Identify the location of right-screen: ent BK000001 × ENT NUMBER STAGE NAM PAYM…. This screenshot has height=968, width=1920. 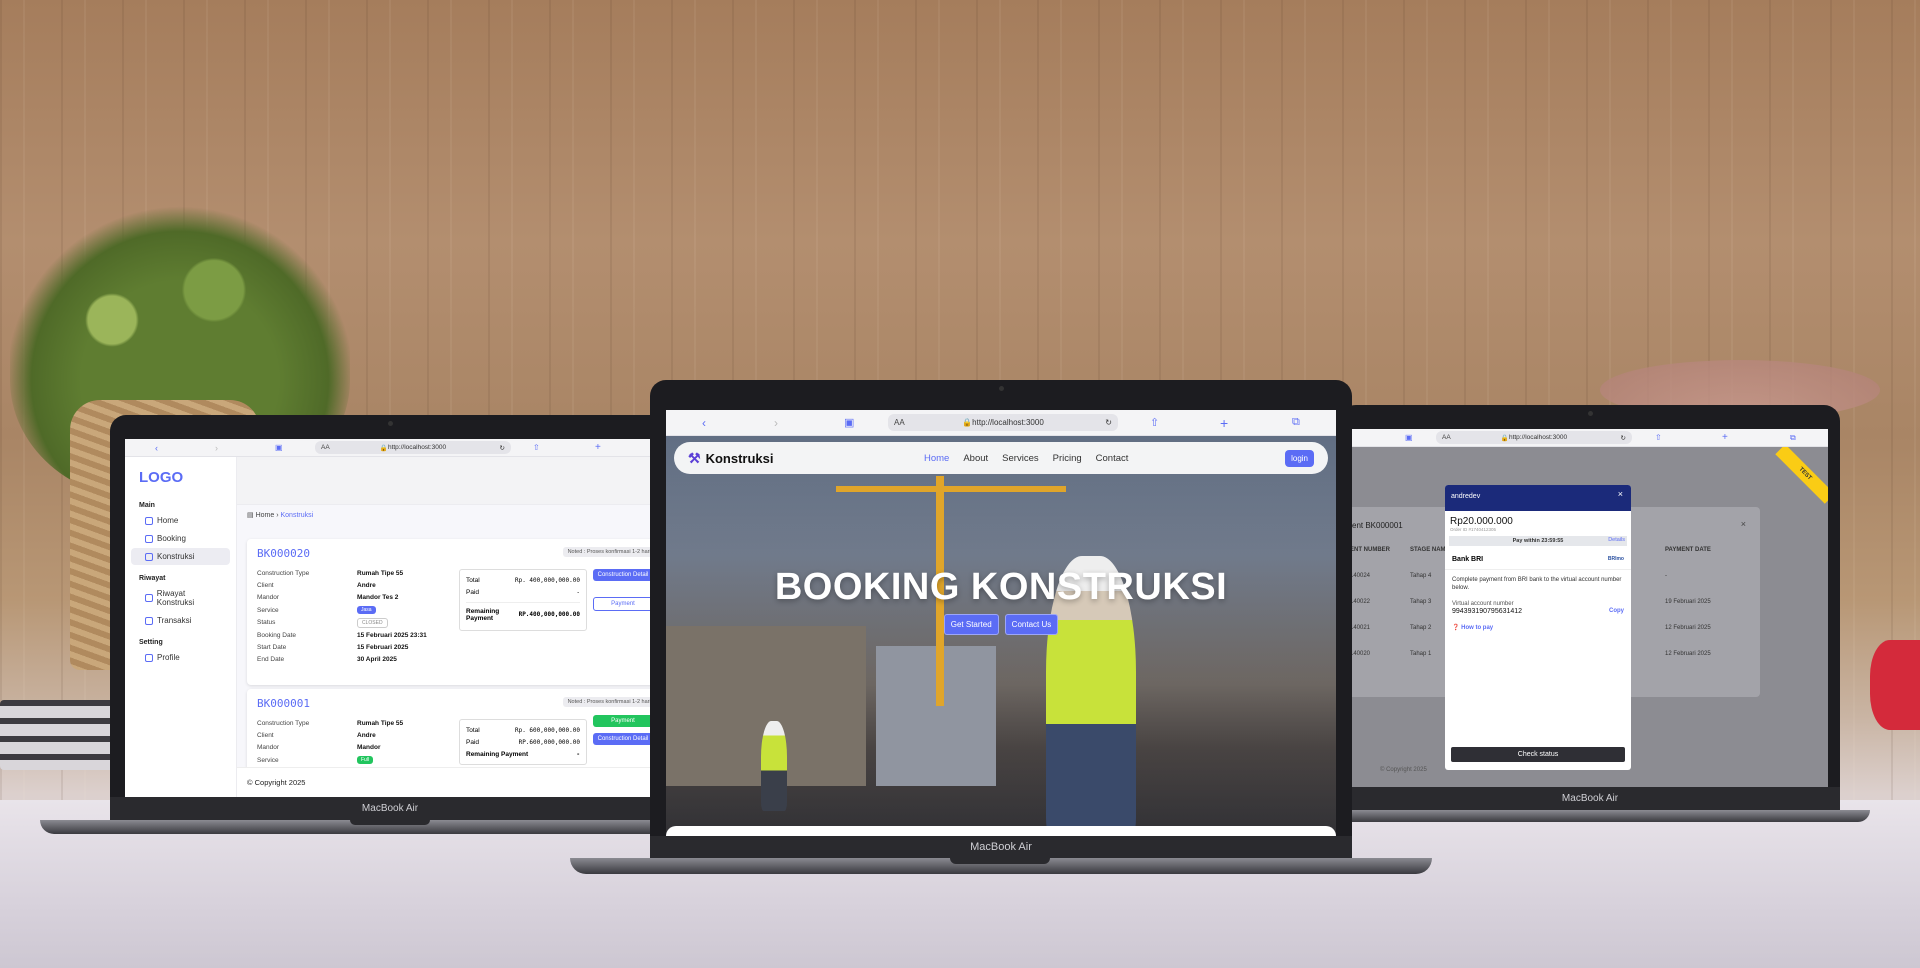
(1589, 608).